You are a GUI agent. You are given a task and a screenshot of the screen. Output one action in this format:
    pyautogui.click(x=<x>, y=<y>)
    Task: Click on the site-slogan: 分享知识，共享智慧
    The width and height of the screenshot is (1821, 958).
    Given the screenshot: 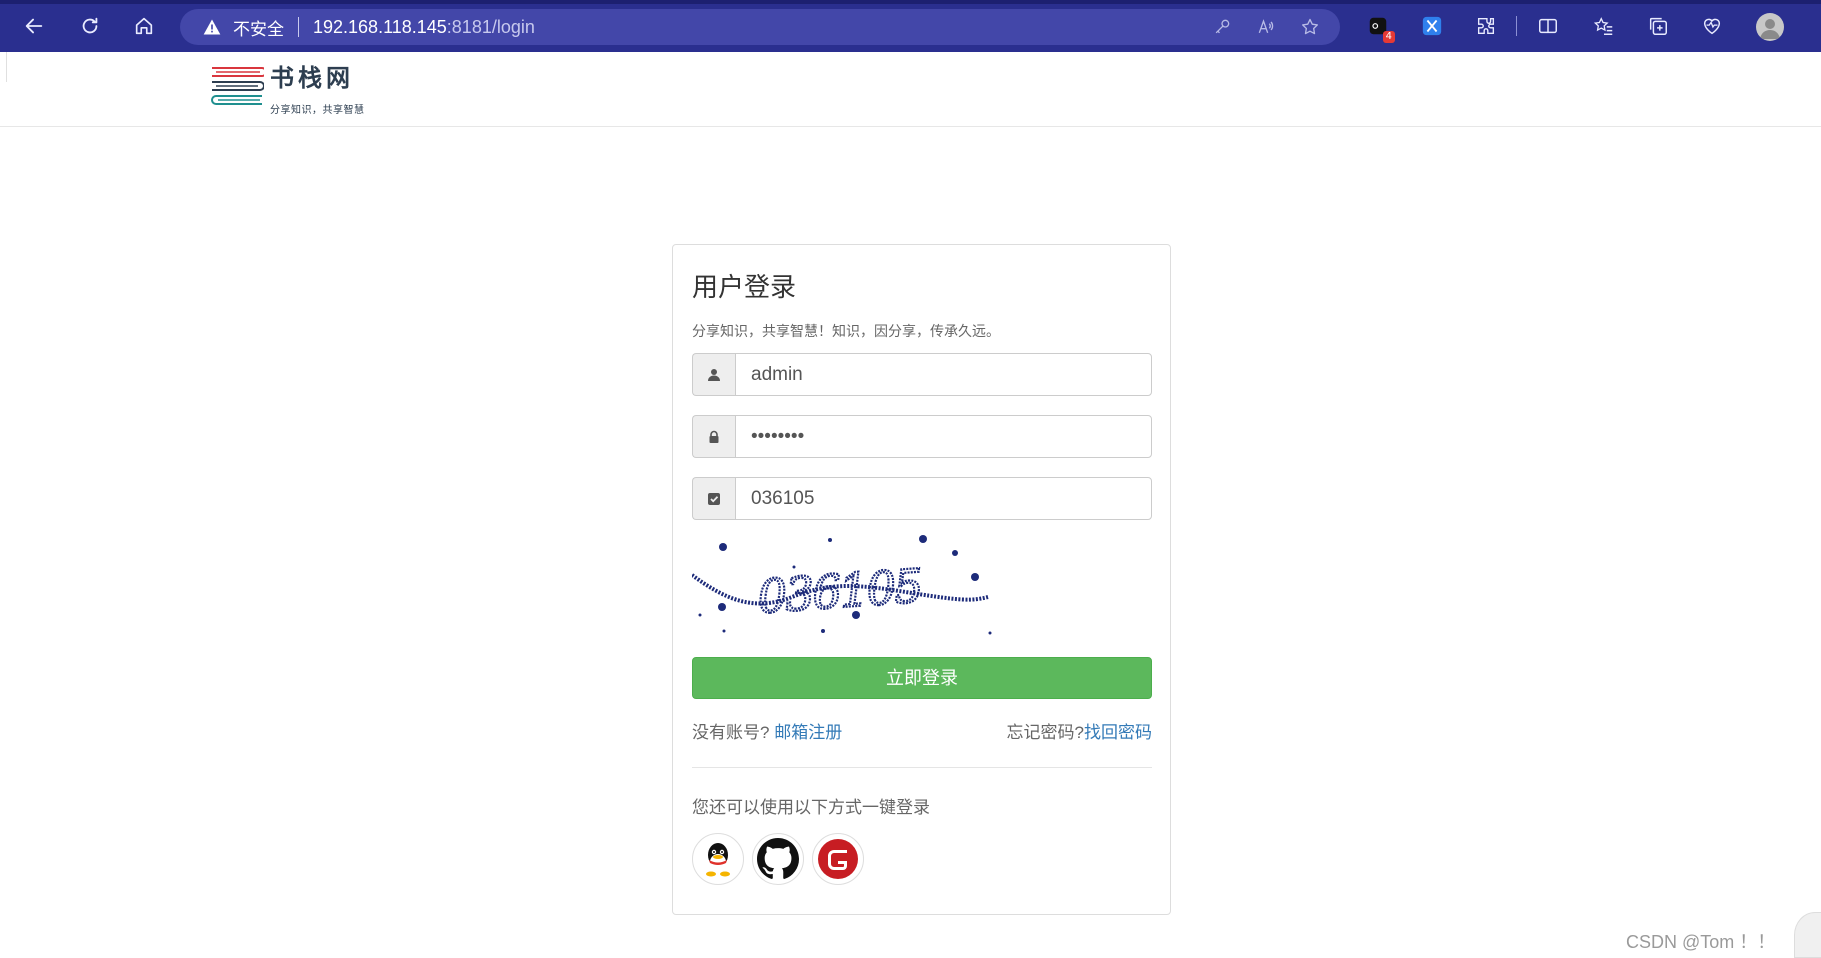 What is the action you would take?
    pyautogui.click(x=317, y=110)
    